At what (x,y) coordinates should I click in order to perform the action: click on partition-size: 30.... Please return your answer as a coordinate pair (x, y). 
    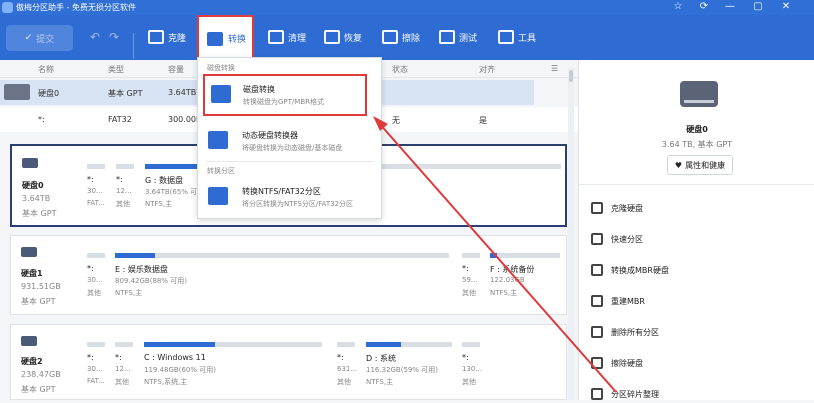
    Looking at the image, I should click on (95, 369).